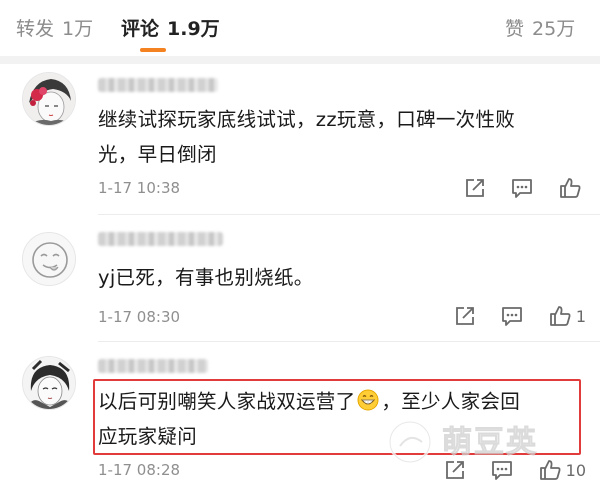 The width and height of the screenshot is (600, 498). I want to click on comment-text-line: 继续试探玩家底线试试，zz玩意，口碑一次性败, so click(307, 119).